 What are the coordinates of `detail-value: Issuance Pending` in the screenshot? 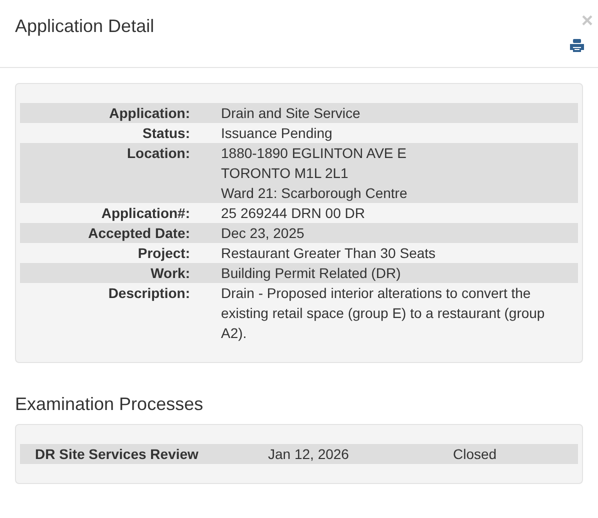 It's located at (277, 133).